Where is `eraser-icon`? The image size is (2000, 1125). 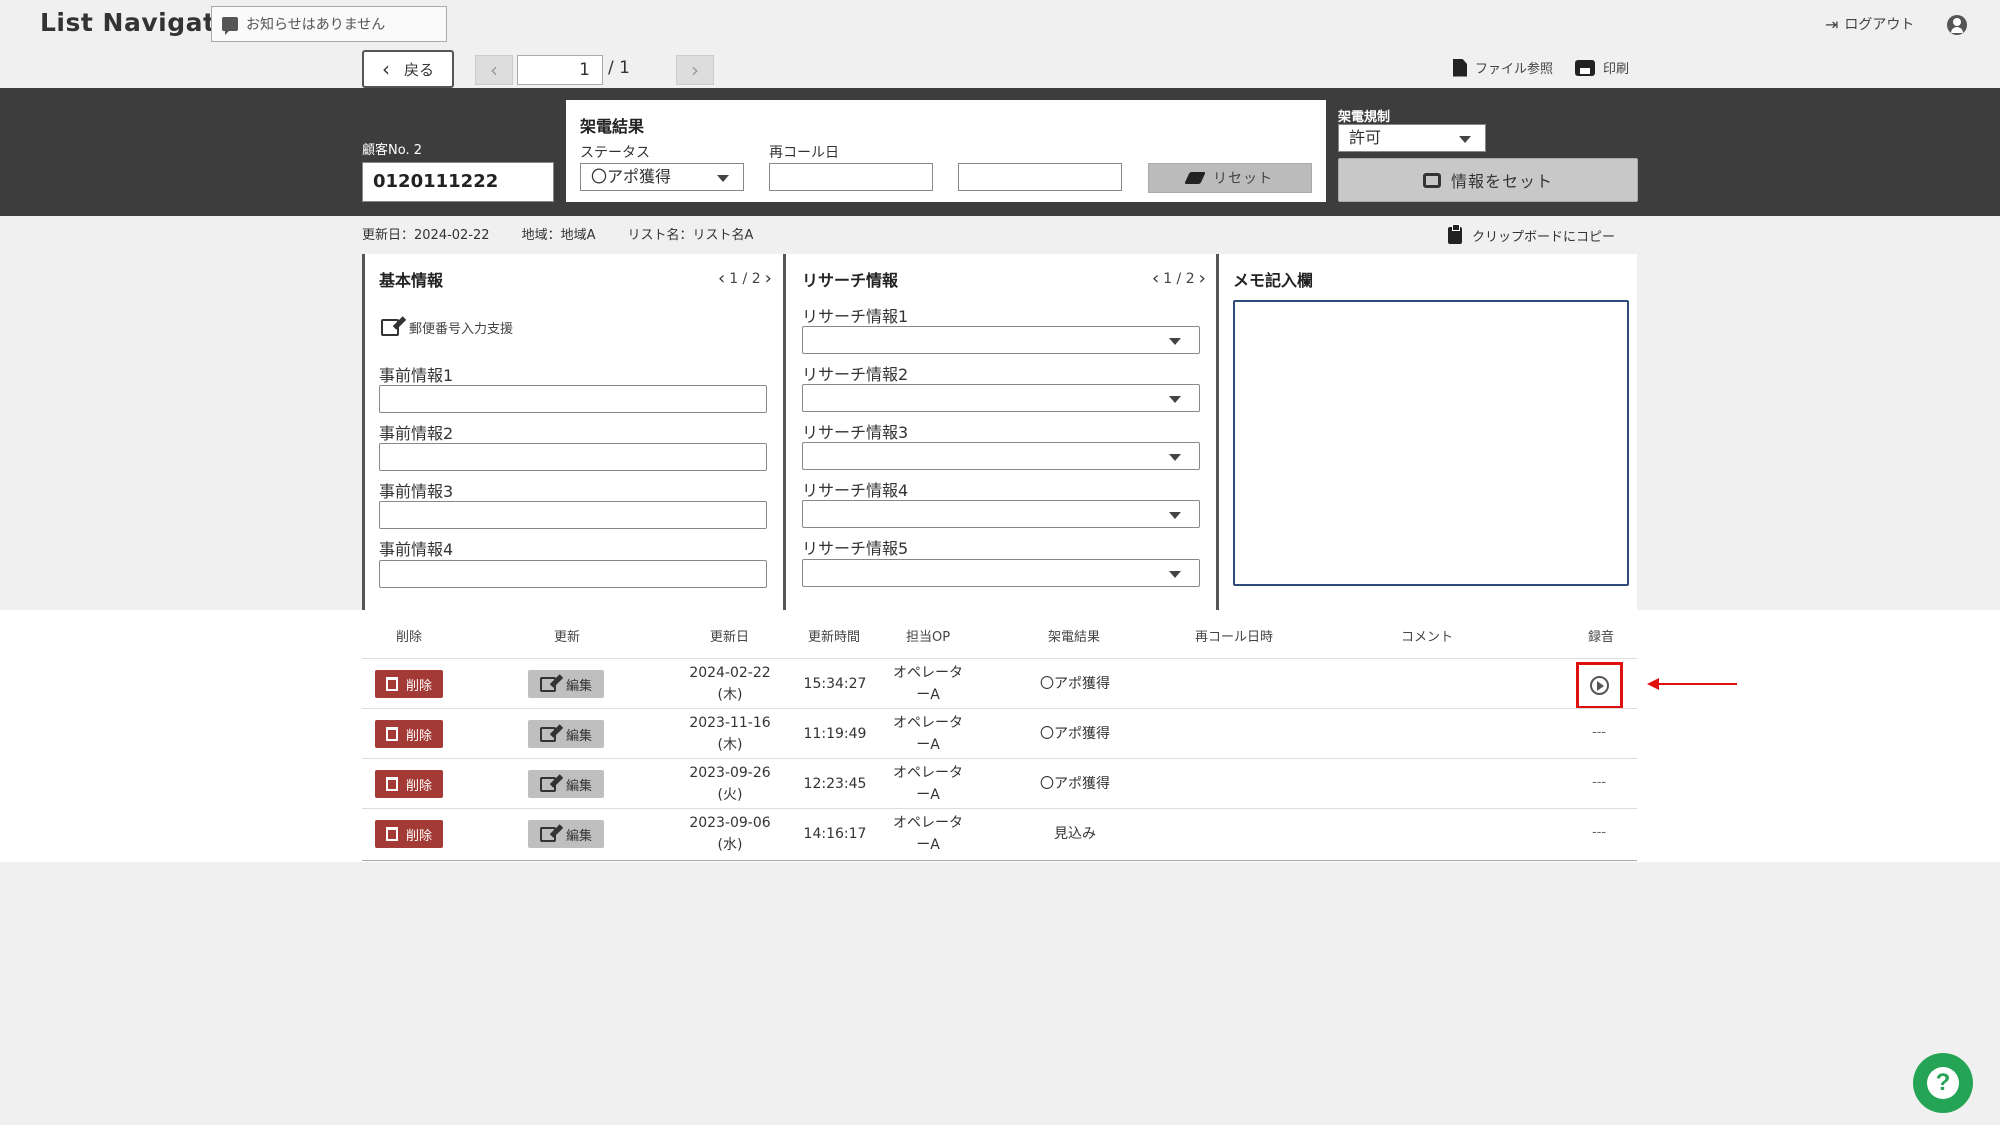 eraser-icon is located at coordinates (1195, 178).